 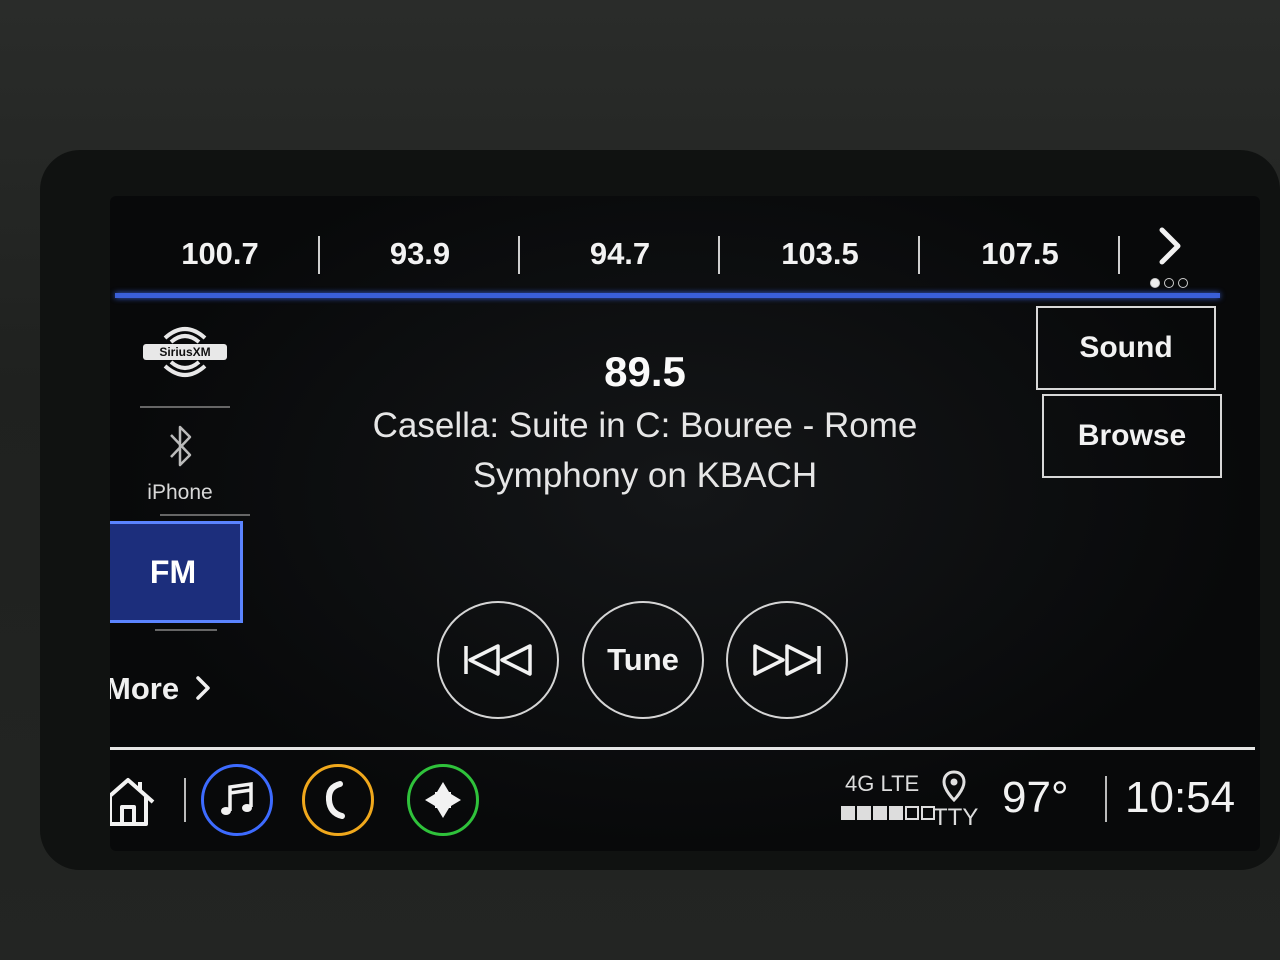 I want to click on current-frequency: 89.5, so click(x=645, y=371).